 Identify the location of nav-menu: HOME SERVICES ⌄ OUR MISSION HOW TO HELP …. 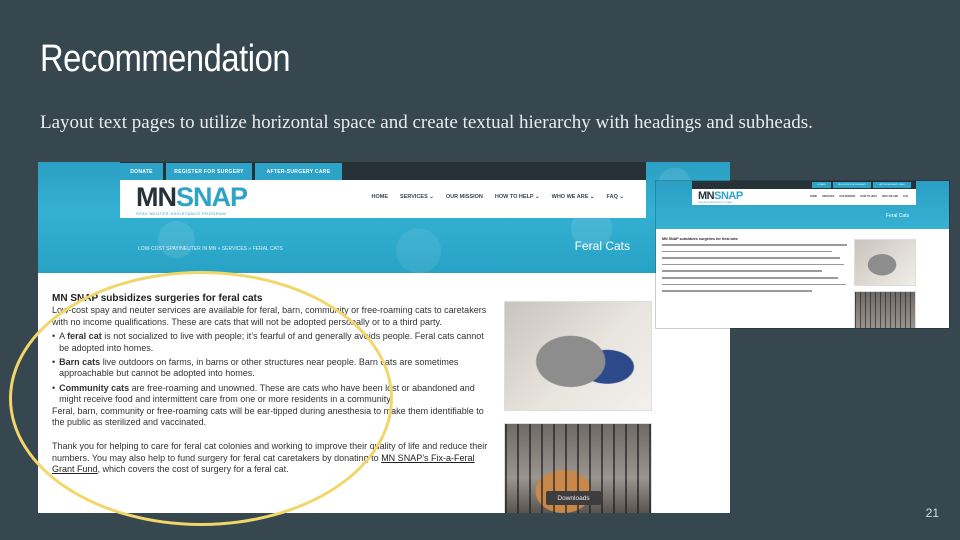
(498, 197).